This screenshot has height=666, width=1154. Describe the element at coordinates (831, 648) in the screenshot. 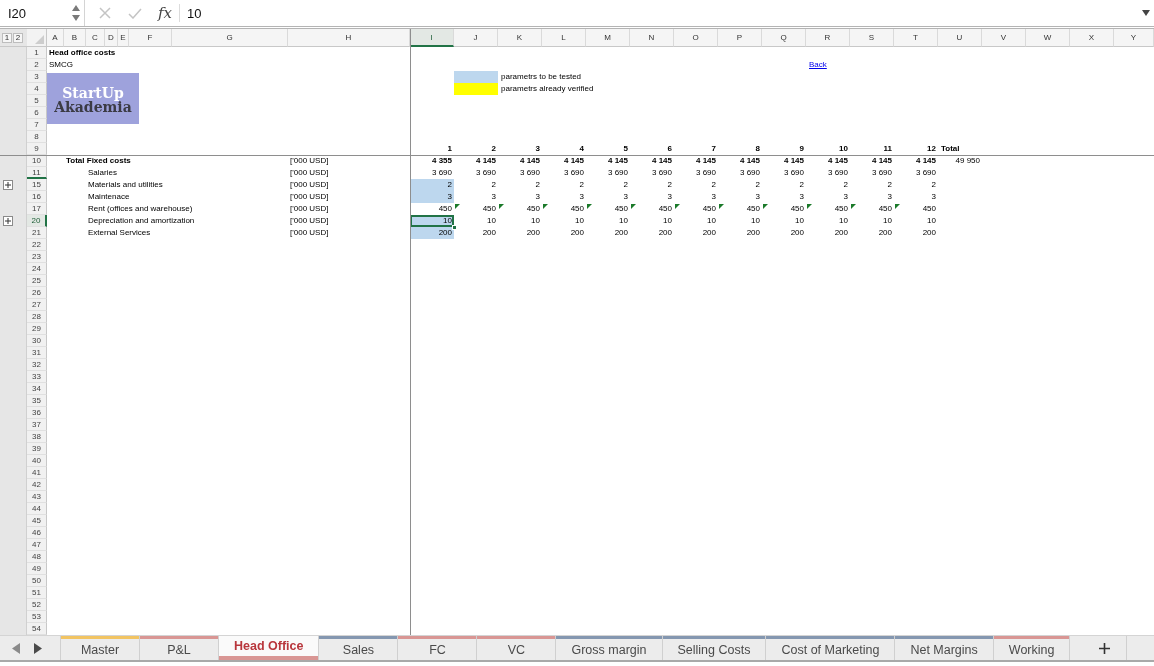

I see `sheet-tab: Cost of Marketing` at that location.